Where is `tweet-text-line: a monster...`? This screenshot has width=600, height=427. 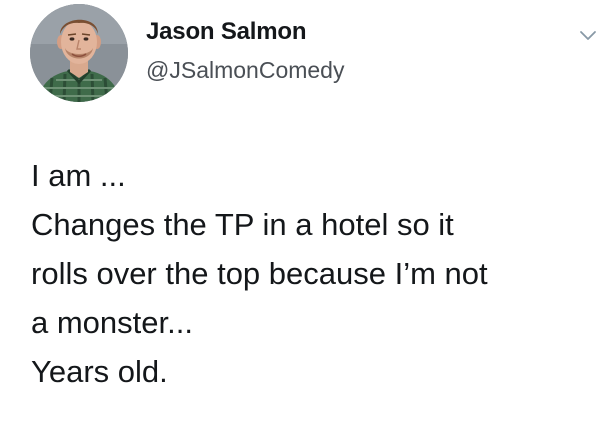
tweet-text-line: a monster... is located at coordinates (112, 322).